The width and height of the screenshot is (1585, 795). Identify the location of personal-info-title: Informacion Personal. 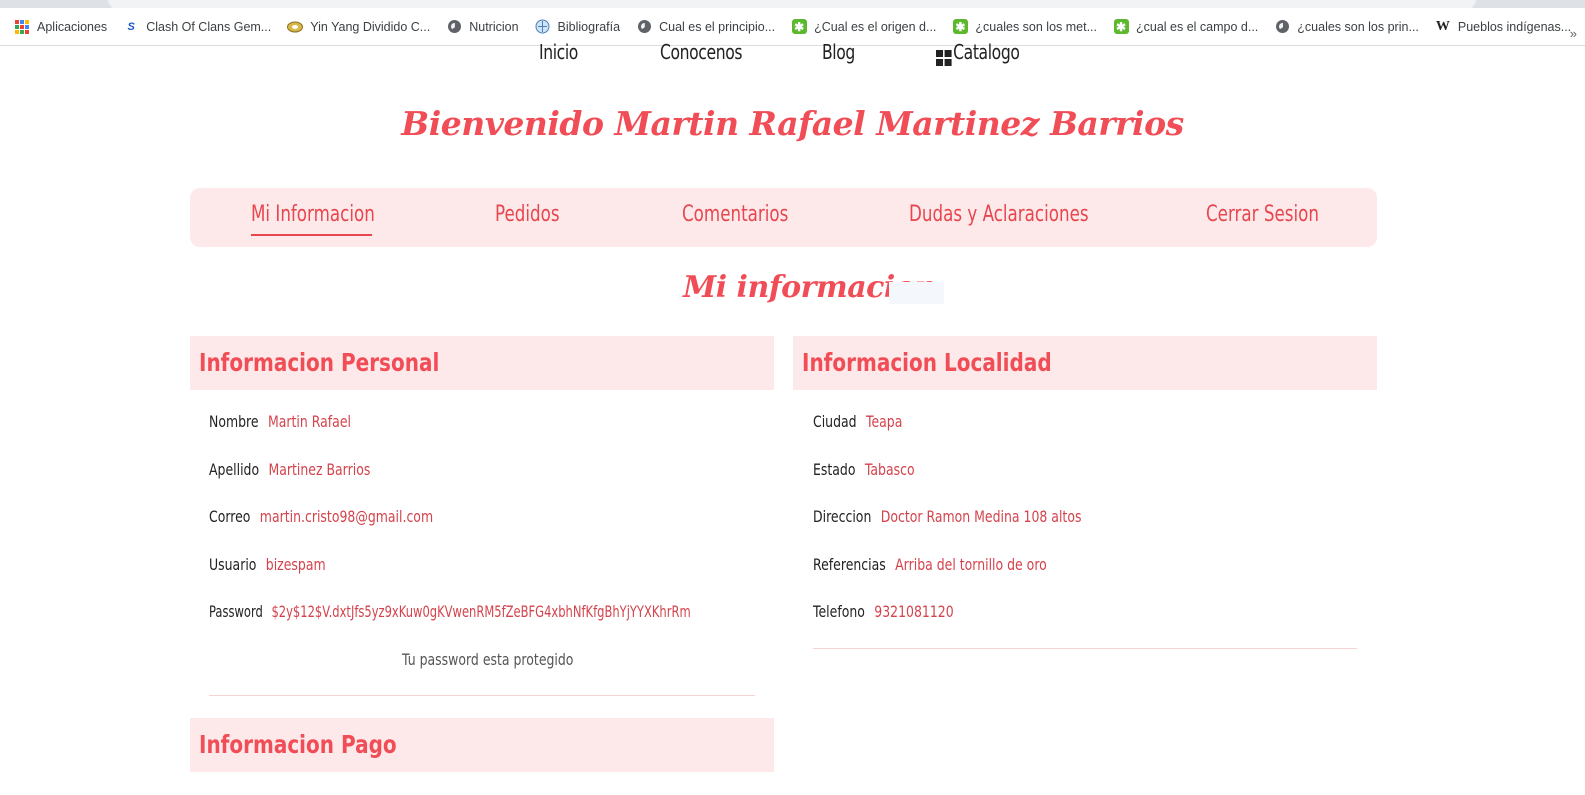
(319, 362).